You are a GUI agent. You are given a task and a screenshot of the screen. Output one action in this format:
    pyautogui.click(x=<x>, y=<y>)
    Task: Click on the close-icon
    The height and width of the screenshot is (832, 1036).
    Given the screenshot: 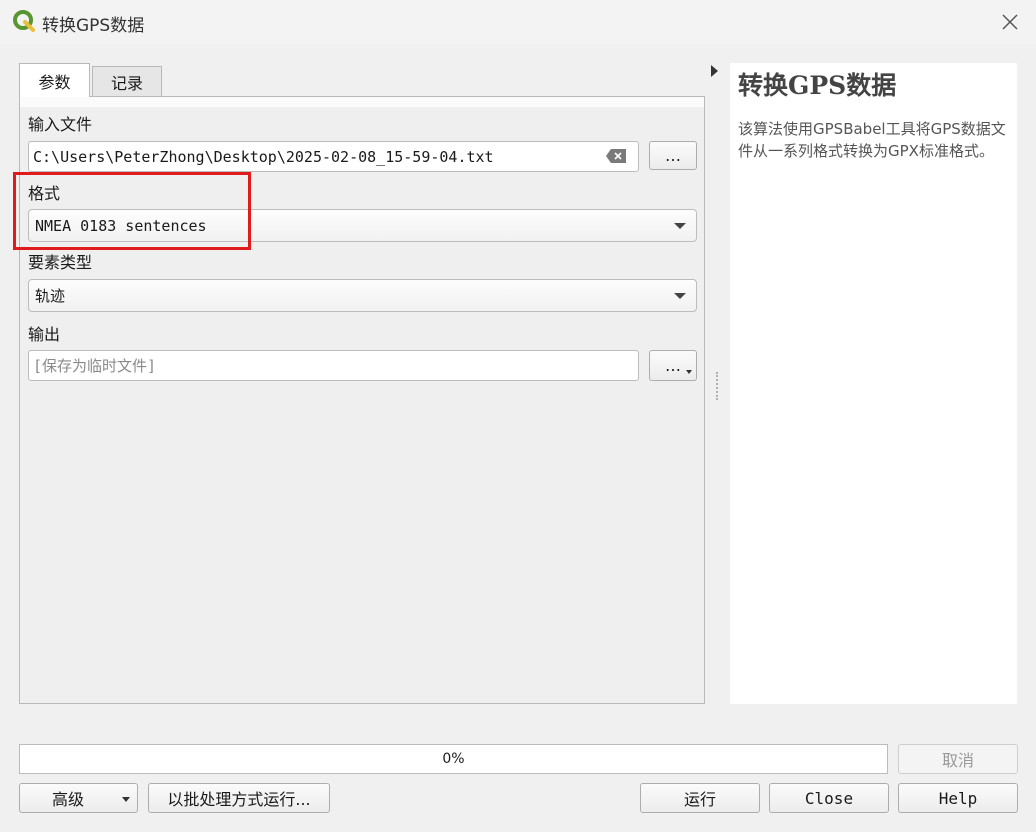 What is the action you would take?
    pyautogui.click(x=1010, y=22)
    